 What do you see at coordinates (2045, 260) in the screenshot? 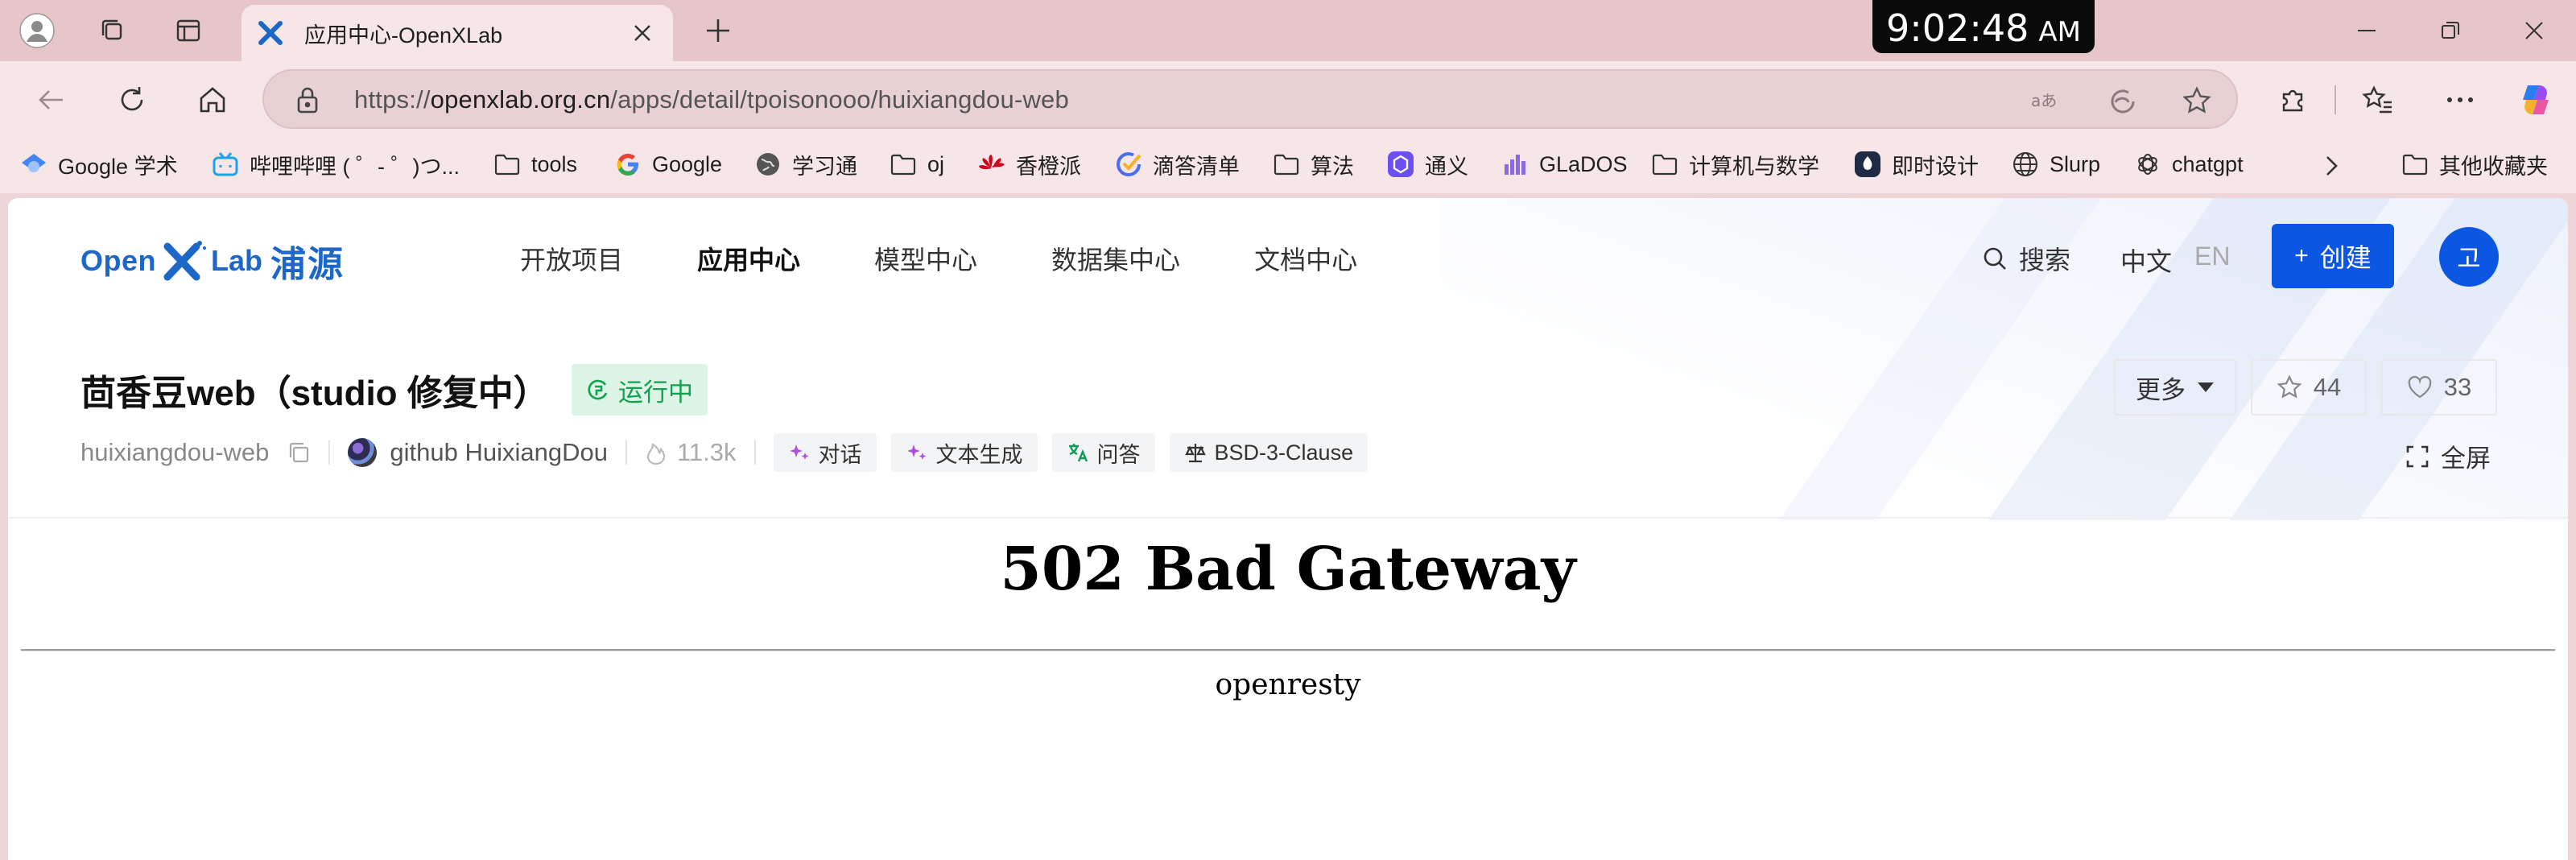
I see `search-label: 搜索` at bounding box center [2045, 260].